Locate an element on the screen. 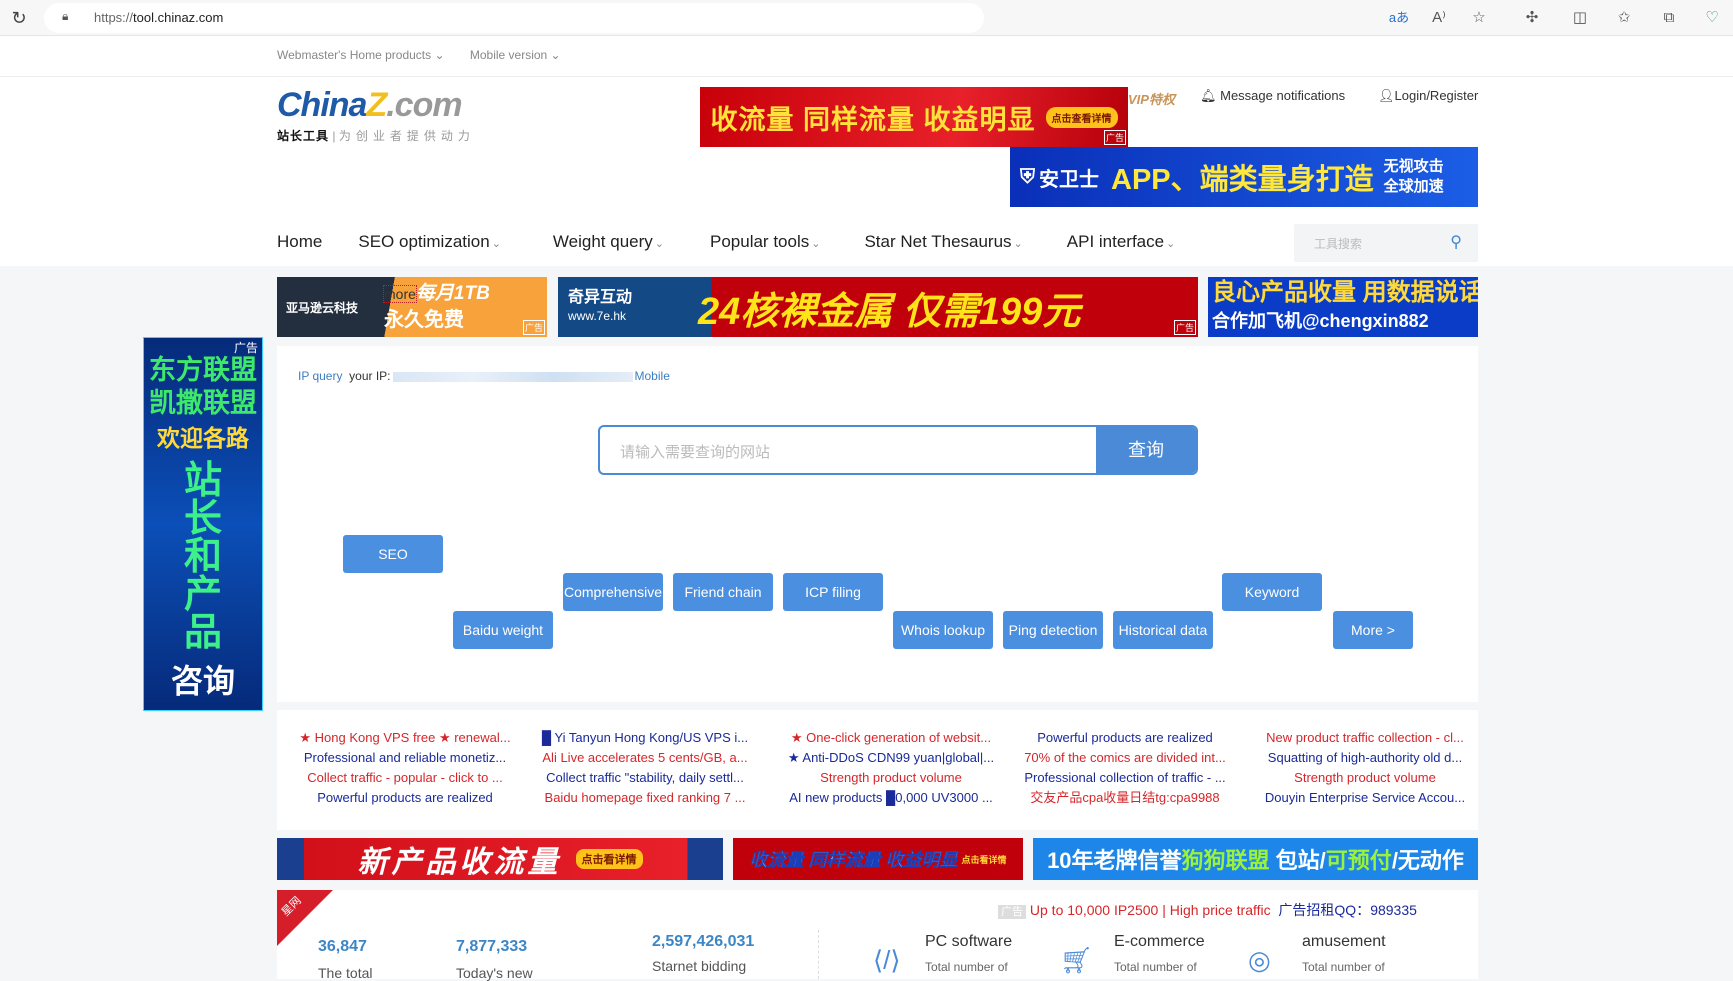  nav-popular-tools: Popular tools ⌄ is located at coordinates (765, 242).